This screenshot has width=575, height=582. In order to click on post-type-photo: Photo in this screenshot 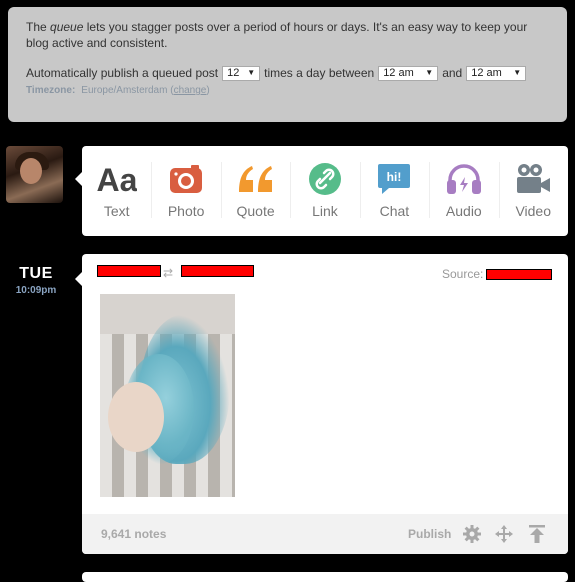, I will do `click(185, 191)`.